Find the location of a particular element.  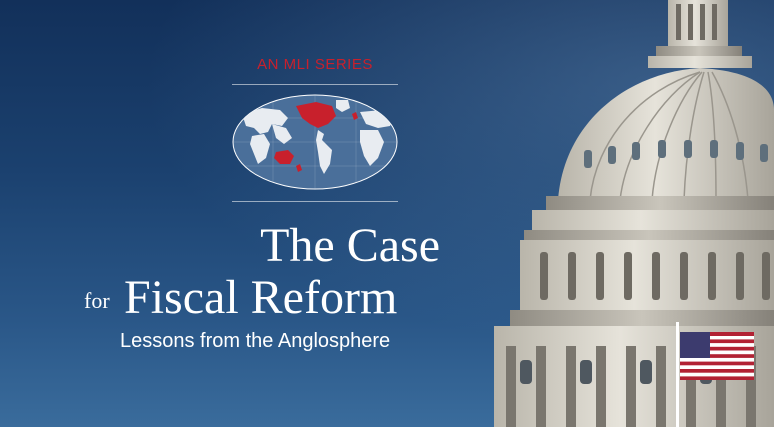

series-label: AN MLI SERIES is located at coordinates (315, 64).